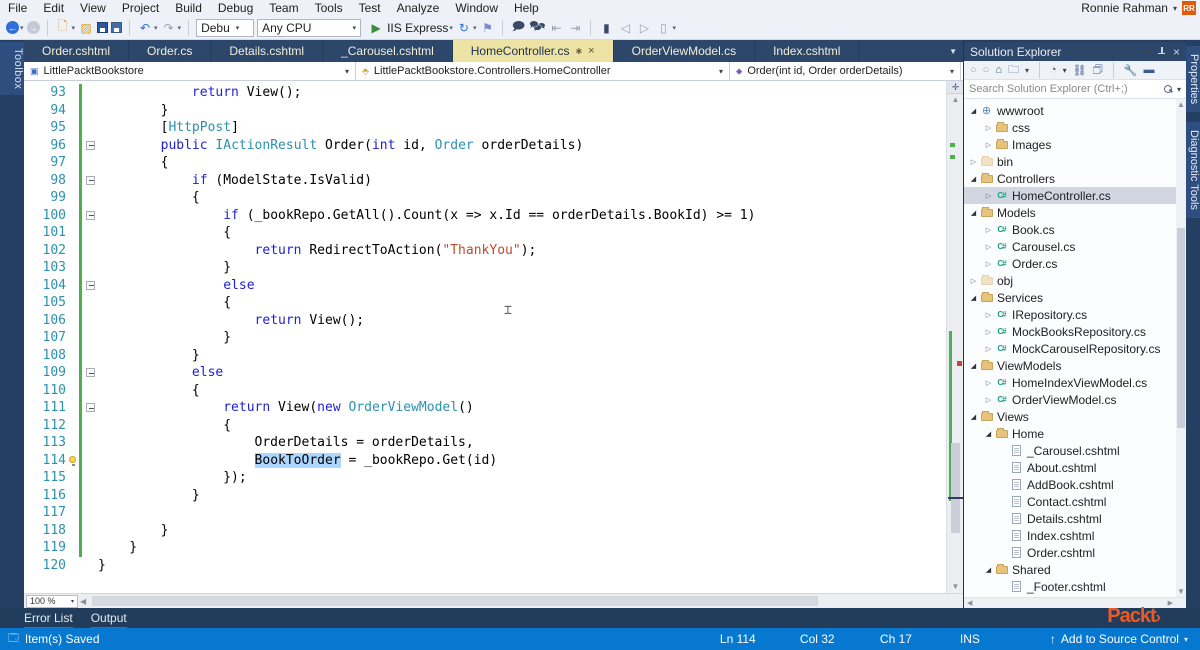 The height and width of the screenshot is (650, 1200). I want to click on menu-analyze: Analyze, so click(418, 8).